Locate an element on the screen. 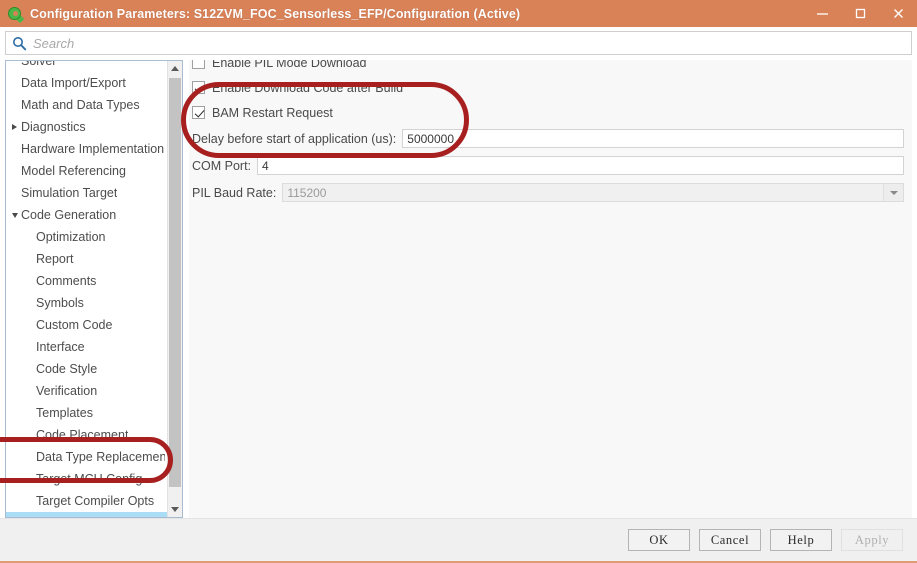 This screenshot has height=563, width=917. tree-item-label: Report is located at coordinates (55, 259).